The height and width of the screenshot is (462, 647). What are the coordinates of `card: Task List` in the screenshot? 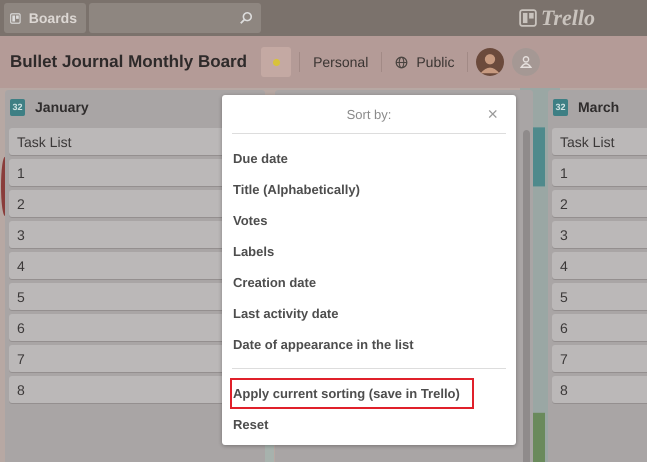 It's located at (599, 141).